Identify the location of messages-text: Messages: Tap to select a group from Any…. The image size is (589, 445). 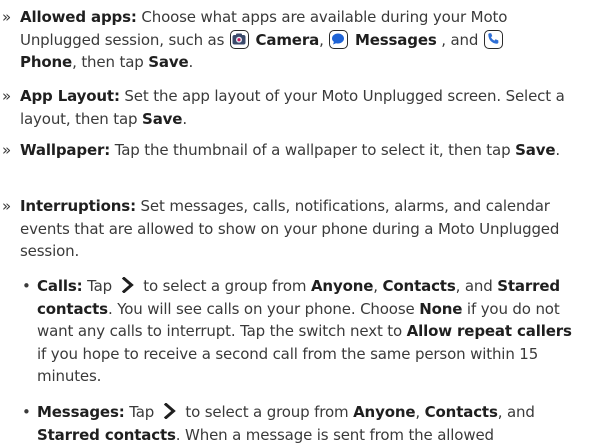
(286, 423).